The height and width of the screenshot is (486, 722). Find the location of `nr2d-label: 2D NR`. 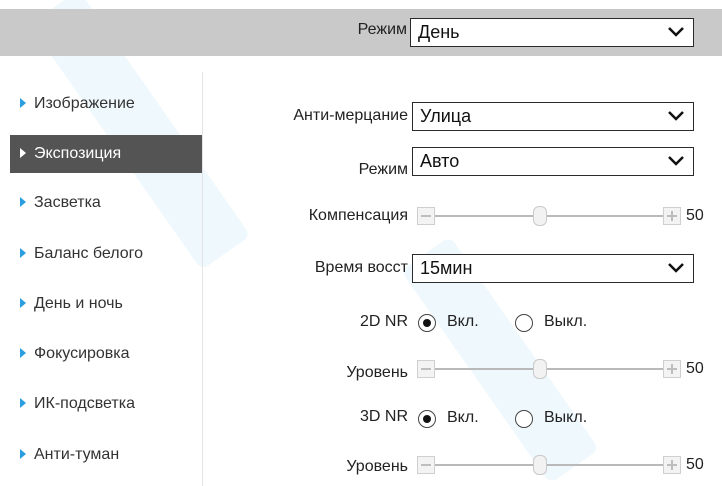

nr2d-label: 2D NR is located at coordinates (383, 321).